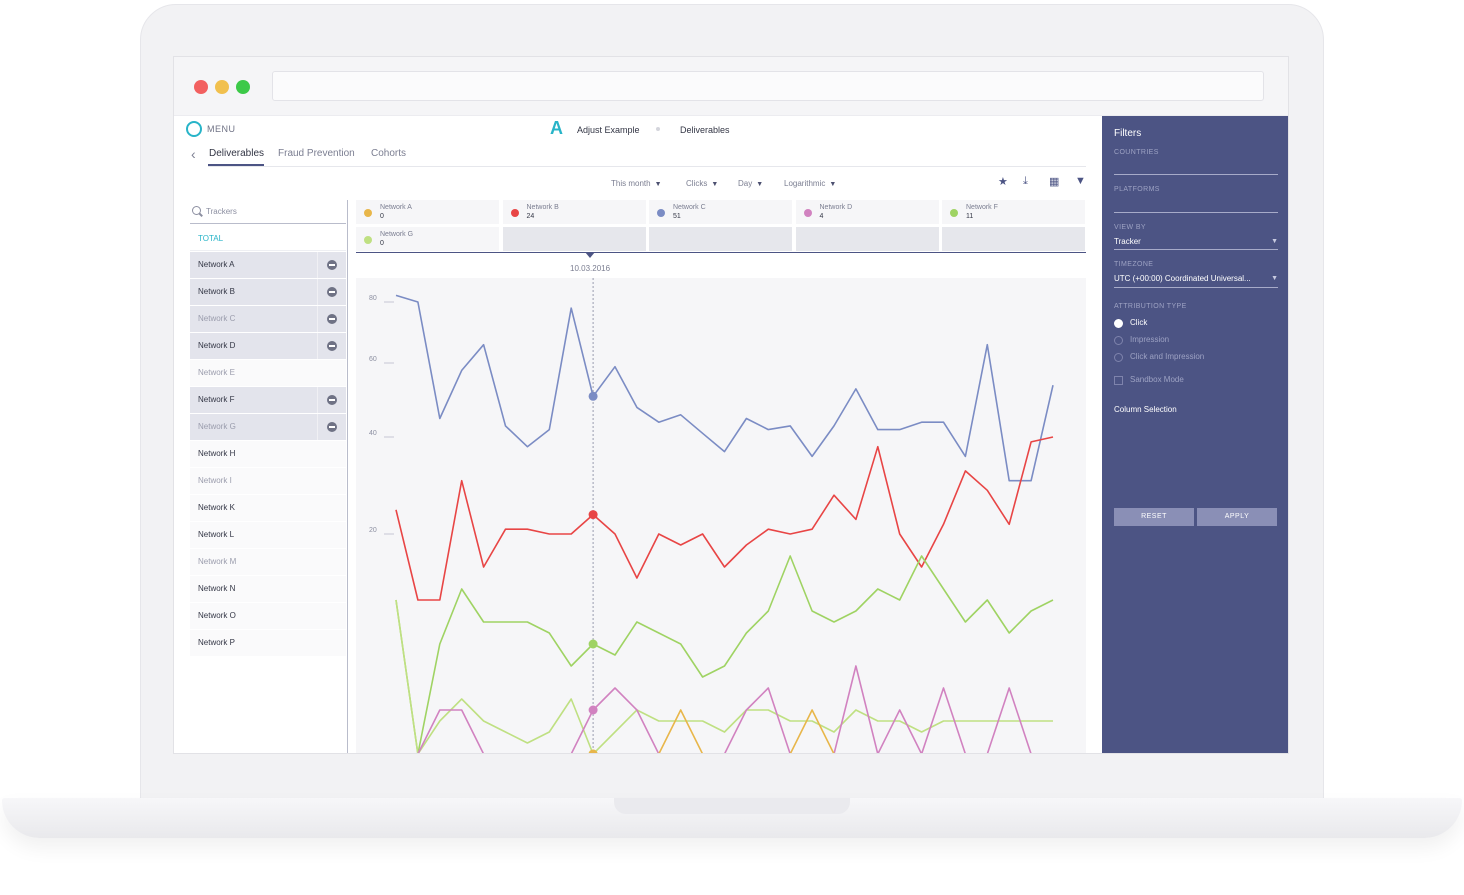  What do you see at coordinates (268, 508) in the screenshot?
I see `tracker-row: Network K` at bounding box center [268, 508].